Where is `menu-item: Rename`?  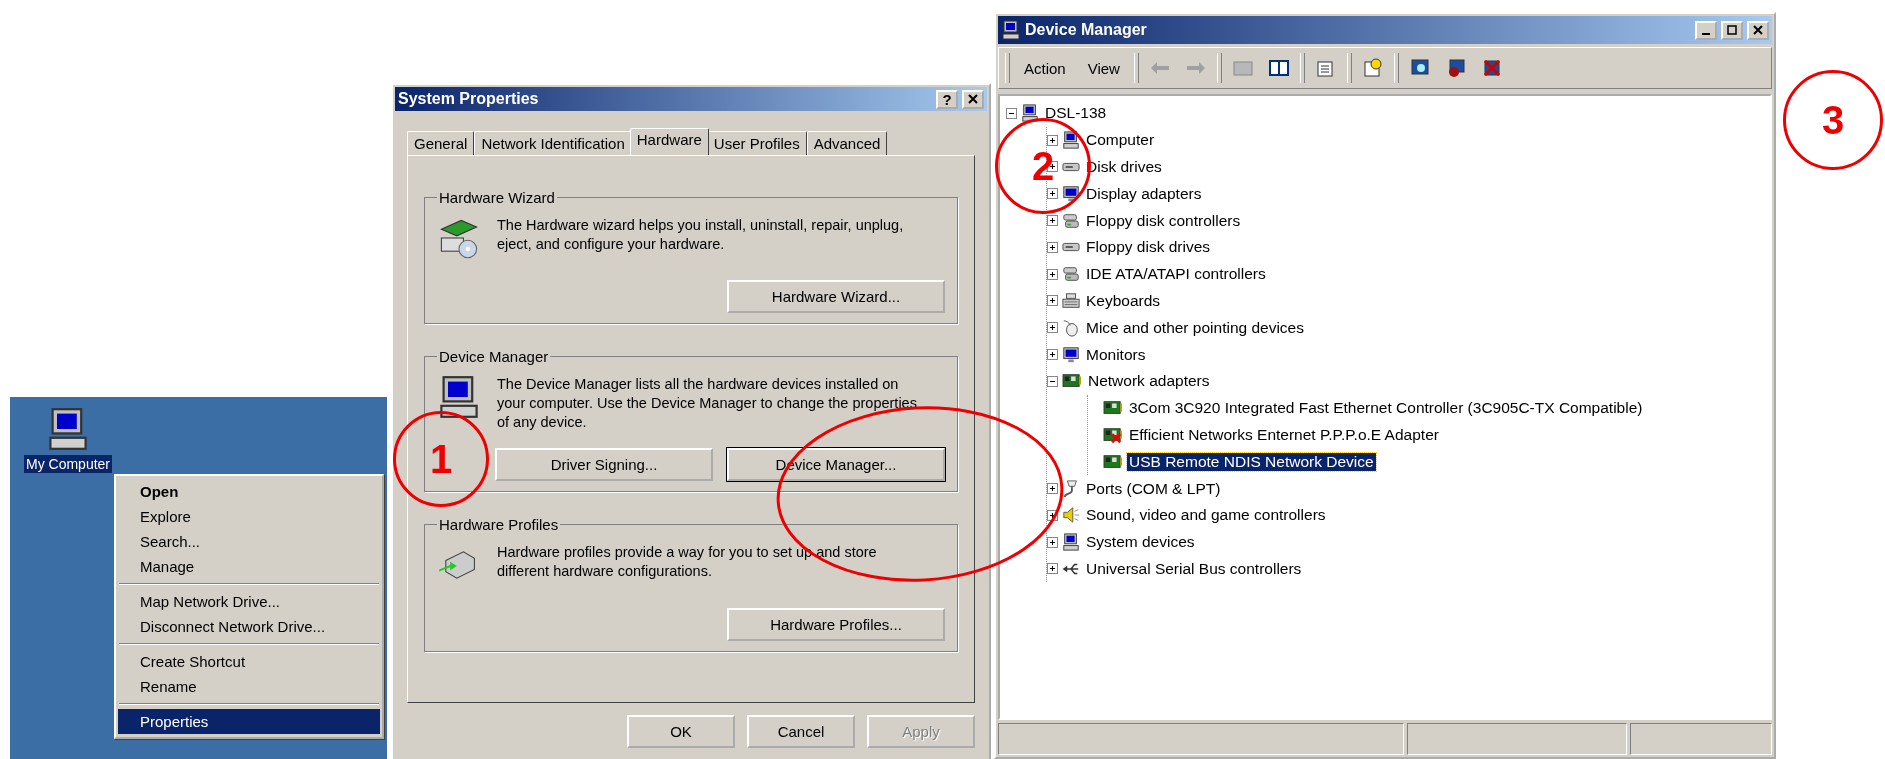
menu-item: Rename is located at coordinates (249, 686).